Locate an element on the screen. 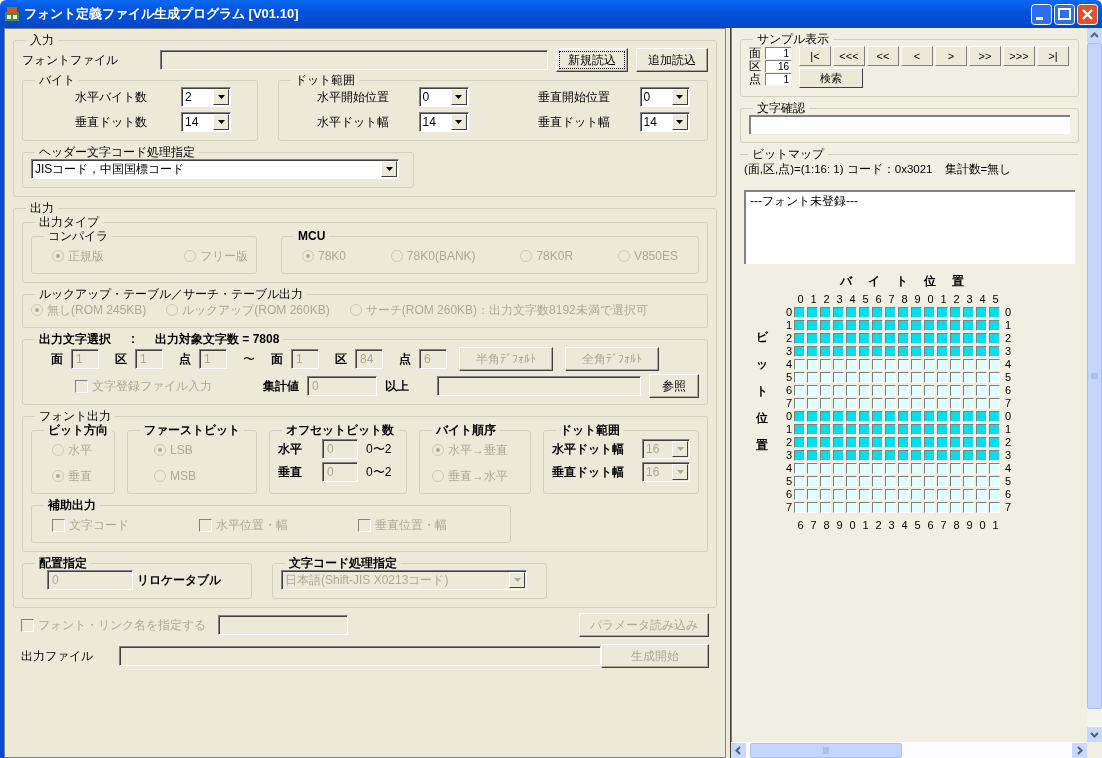 The width and height of the screenshot is (1102, 758). nav-button: << is located at coordinates (883, 56).